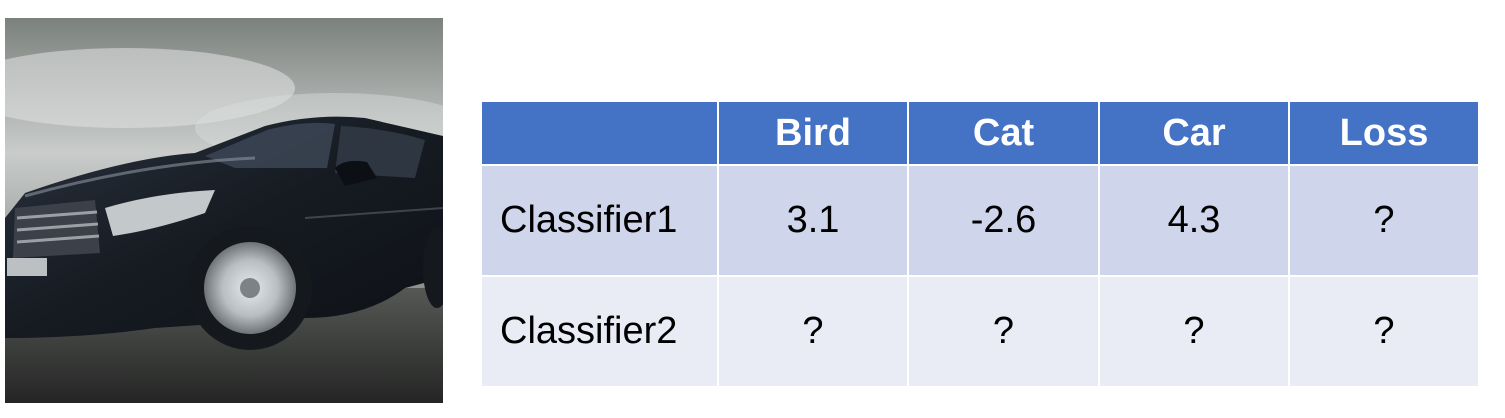 The width and height of the screenshot is (1505, 418). What do you see at coordinates (27, 267) in the screenshot?
I see `license-plate` at bounding box center [27, 267].